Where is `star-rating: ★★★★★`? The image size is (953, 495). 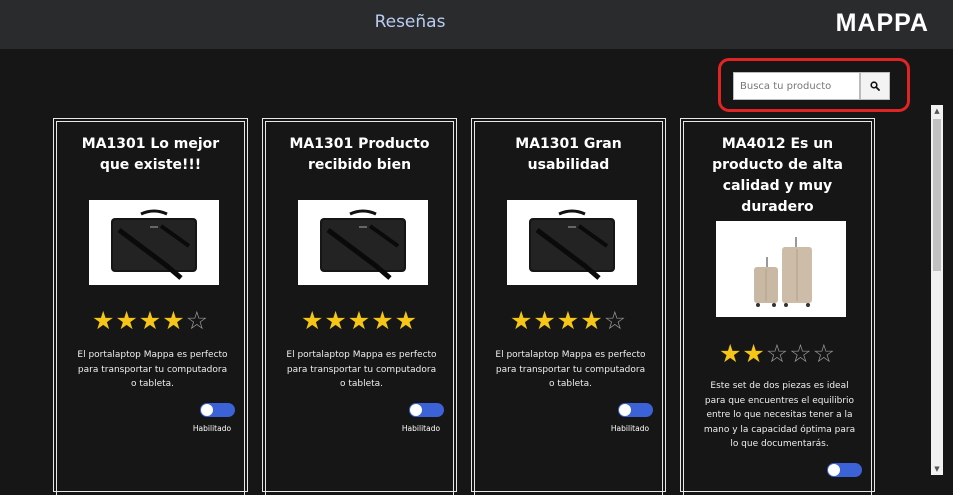 star-rating: ★★★★★ is located at coordinates (359, 321).